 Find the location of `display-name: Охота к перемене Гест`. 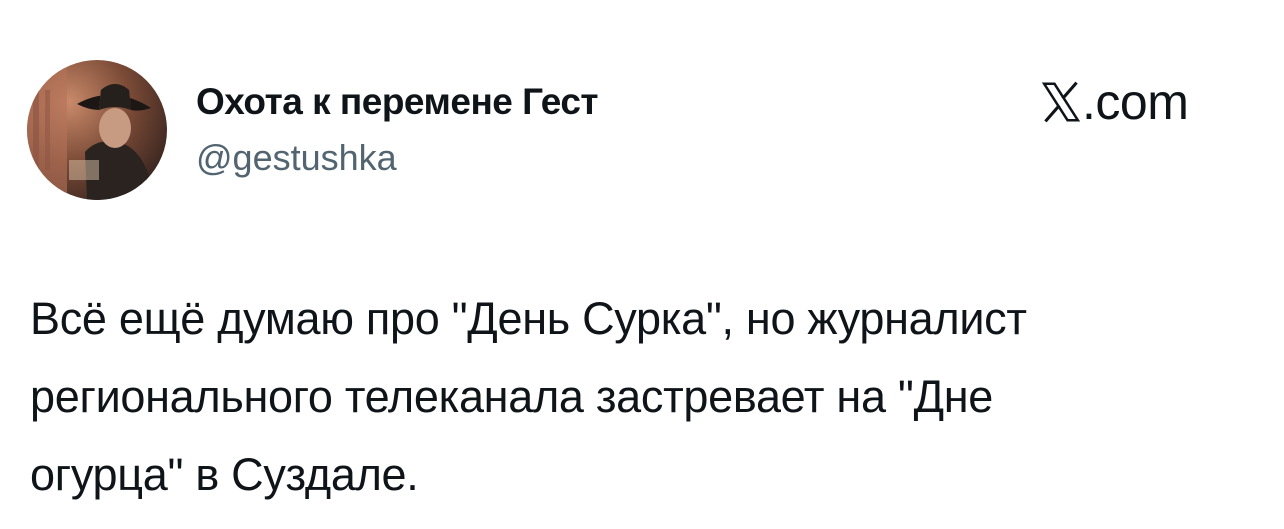

display-name: Охота к перемене Гест is located at coordinates (397, 102).